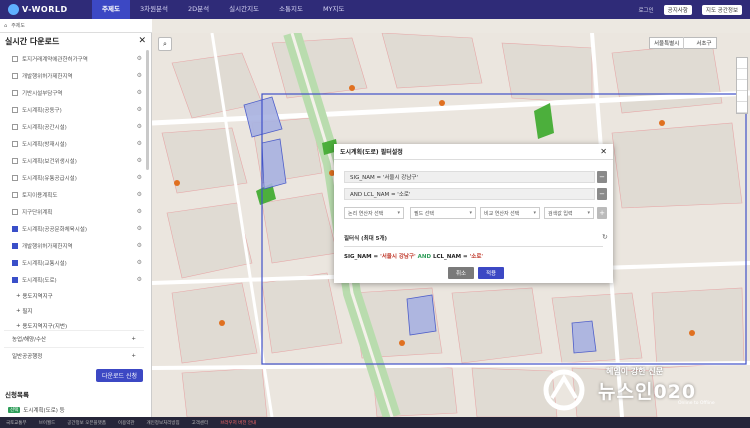  Describe the element at coordinates (147, 110) in the screenshot. I see `panel-scrollbar` at that location.